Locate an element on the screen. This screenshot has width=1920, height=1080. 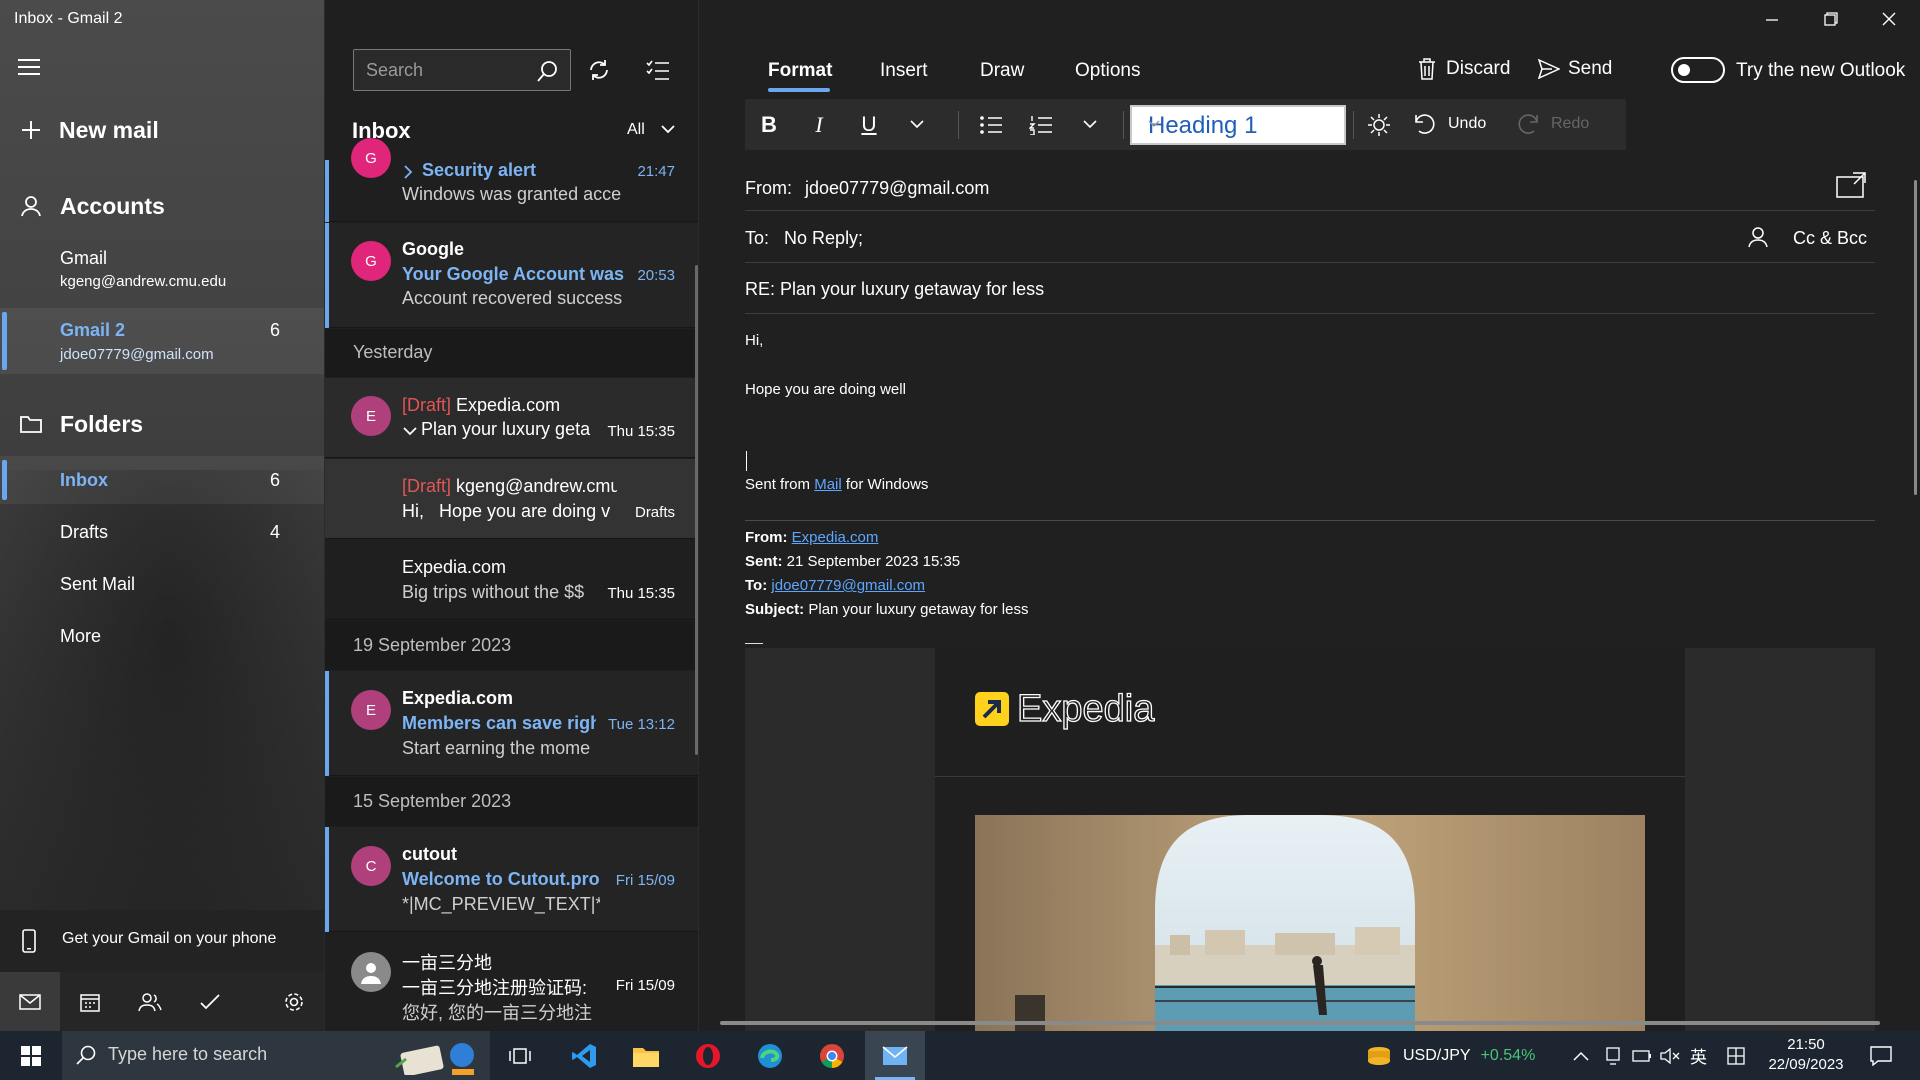
to-recipient: No Reply; is located at coordinates (823, 238).